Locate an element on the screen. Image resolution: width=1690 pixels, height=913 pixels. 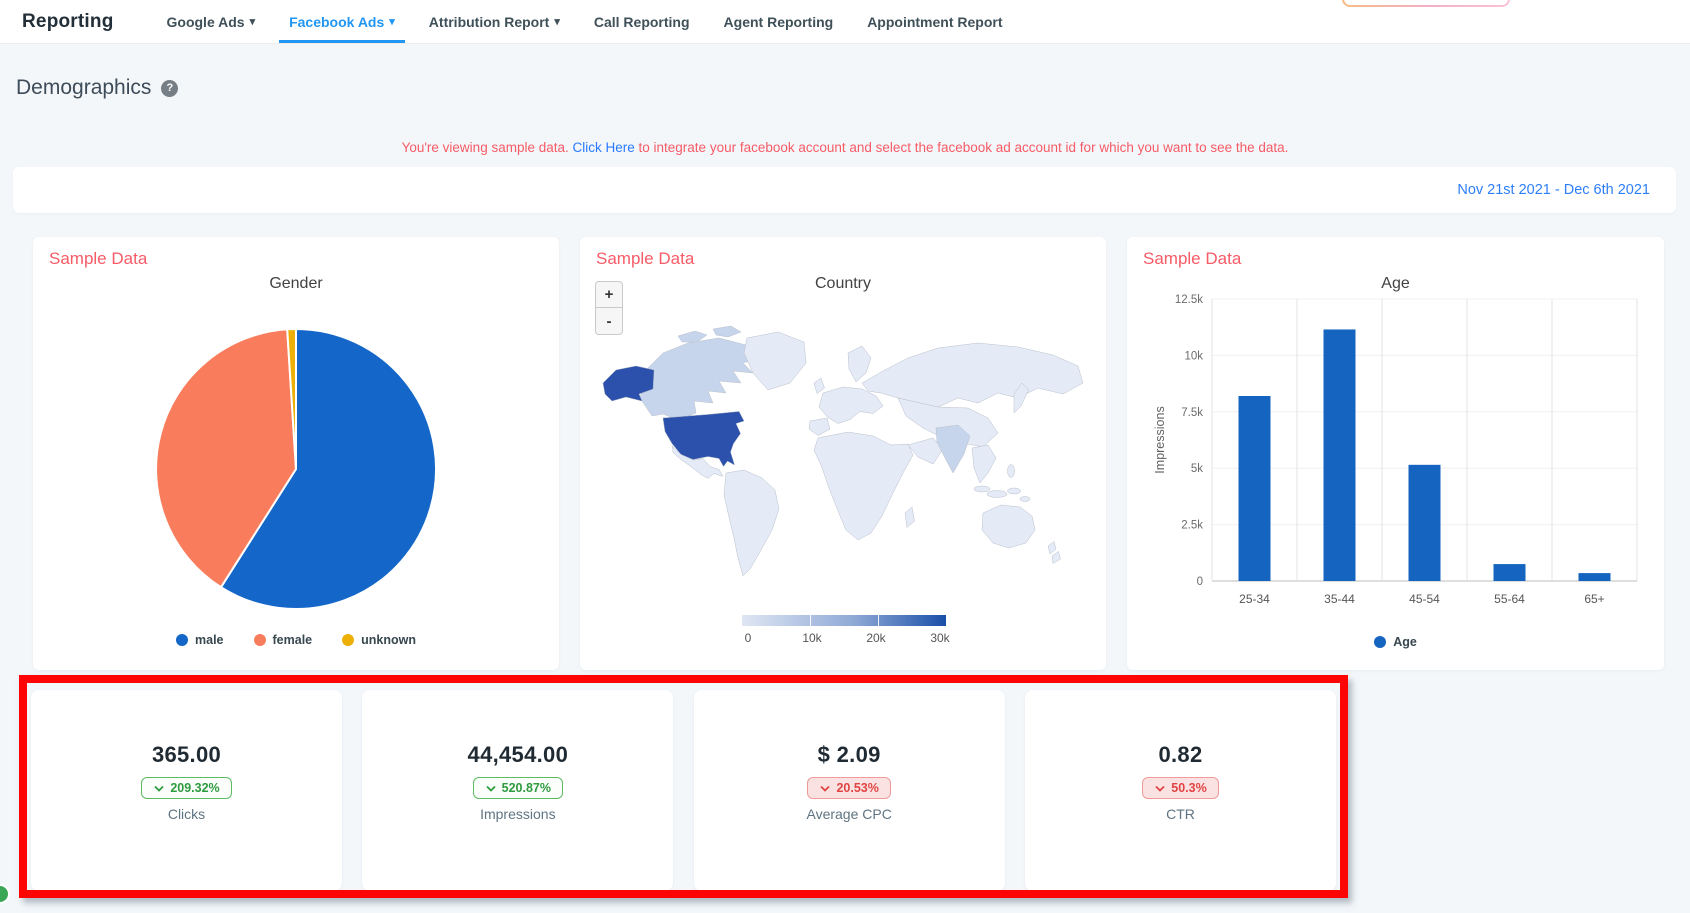
tab-call-reporting: Call Reporting is located at coordinates (642, 21).